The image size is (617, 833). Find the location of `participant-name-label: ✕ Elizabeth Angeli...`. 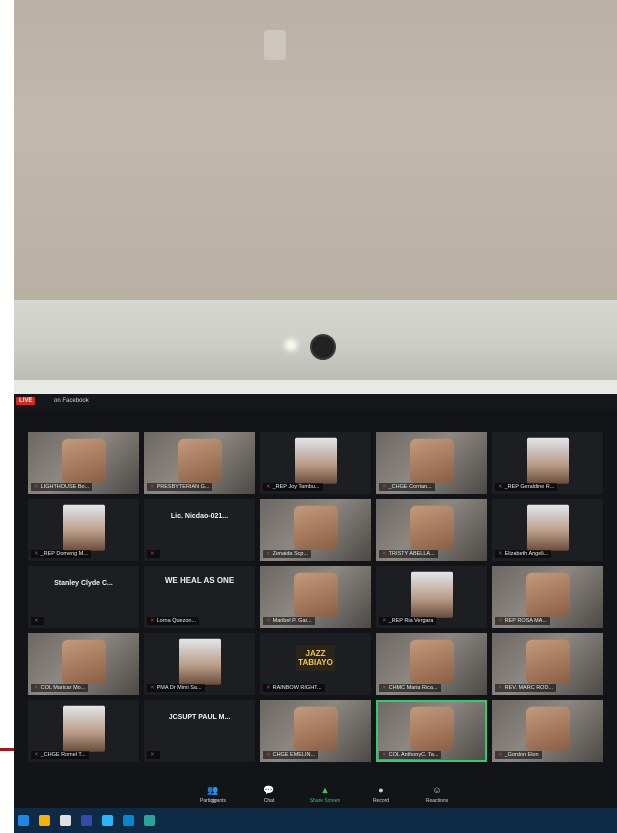

participant-name-label: ✕ Elizabeth Angeli... is located at coordinates (523, 554).